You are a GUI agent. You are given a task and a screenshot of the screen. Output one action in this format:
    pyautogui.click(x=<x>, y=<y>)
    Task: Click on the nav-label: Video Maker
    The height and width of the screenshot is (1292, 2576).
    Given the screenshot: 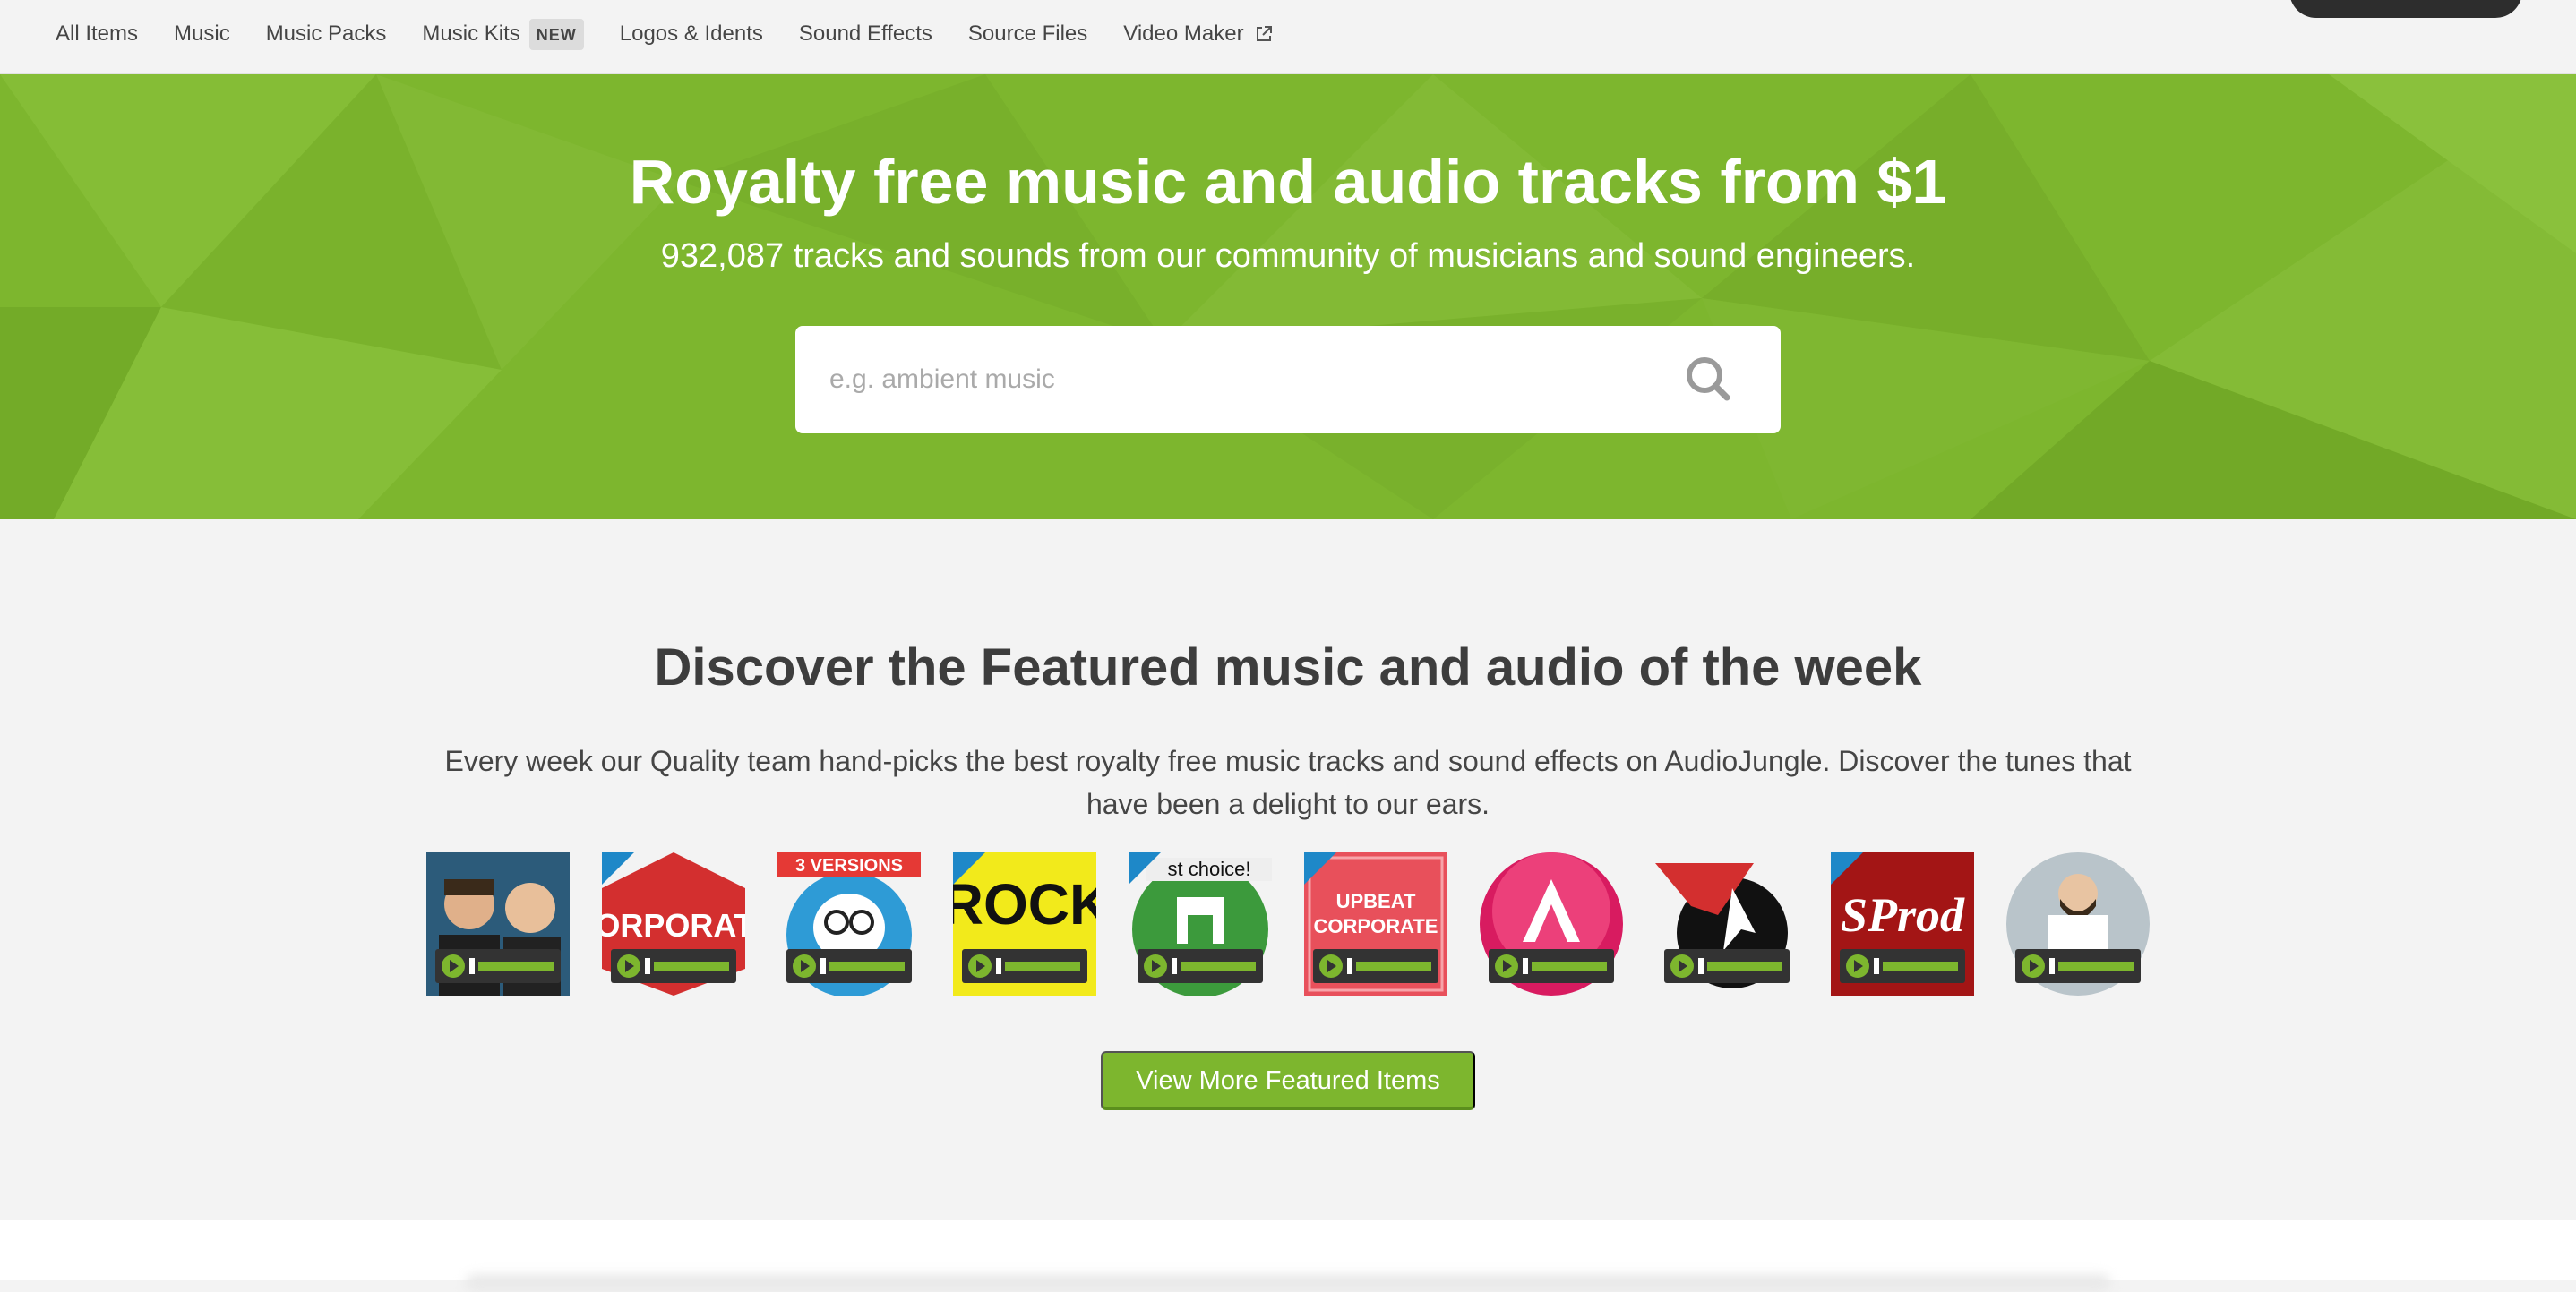 What is the action you would take?
    pyautogui.click(x=1183, y=33)
    